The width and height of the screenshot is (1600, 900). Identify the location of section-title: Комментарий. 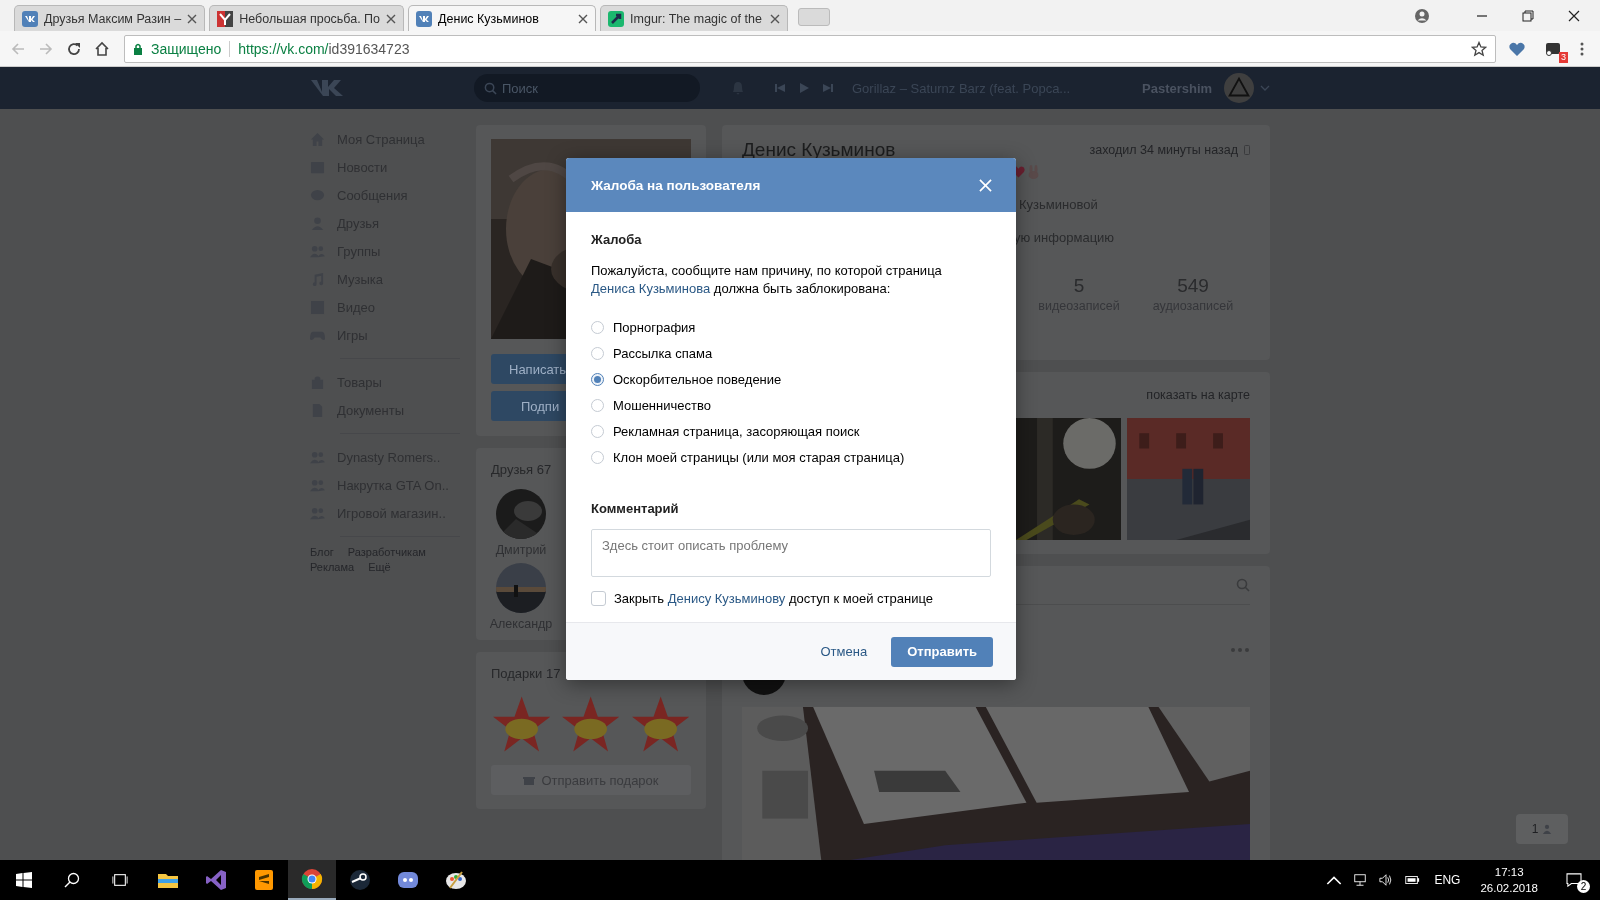
(635, 508).